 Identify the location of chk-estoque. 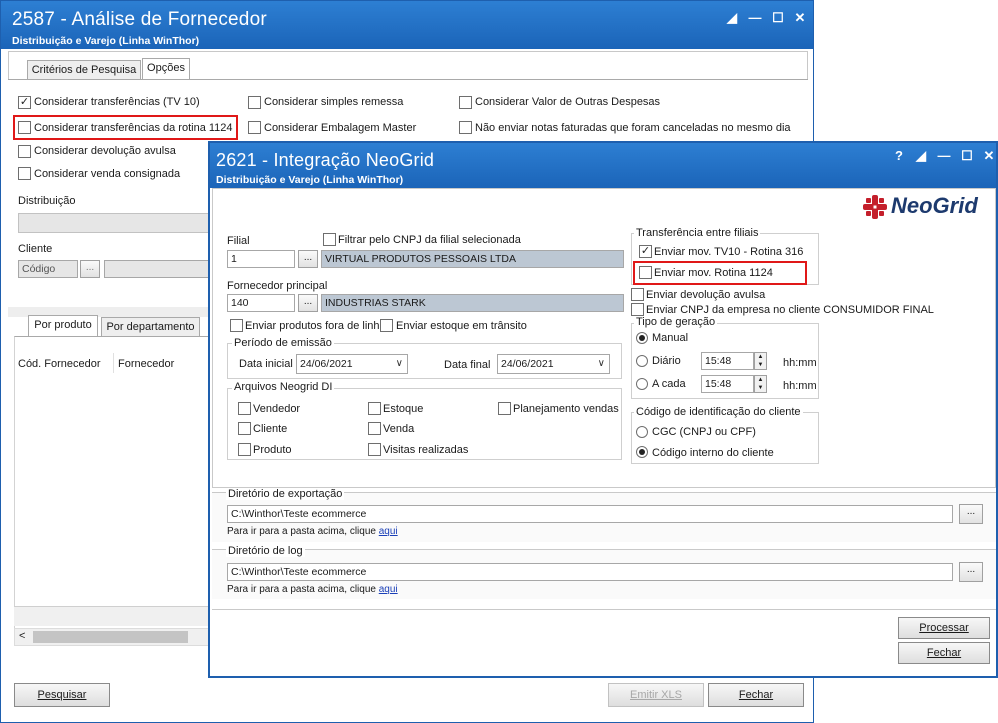
(374, 408).